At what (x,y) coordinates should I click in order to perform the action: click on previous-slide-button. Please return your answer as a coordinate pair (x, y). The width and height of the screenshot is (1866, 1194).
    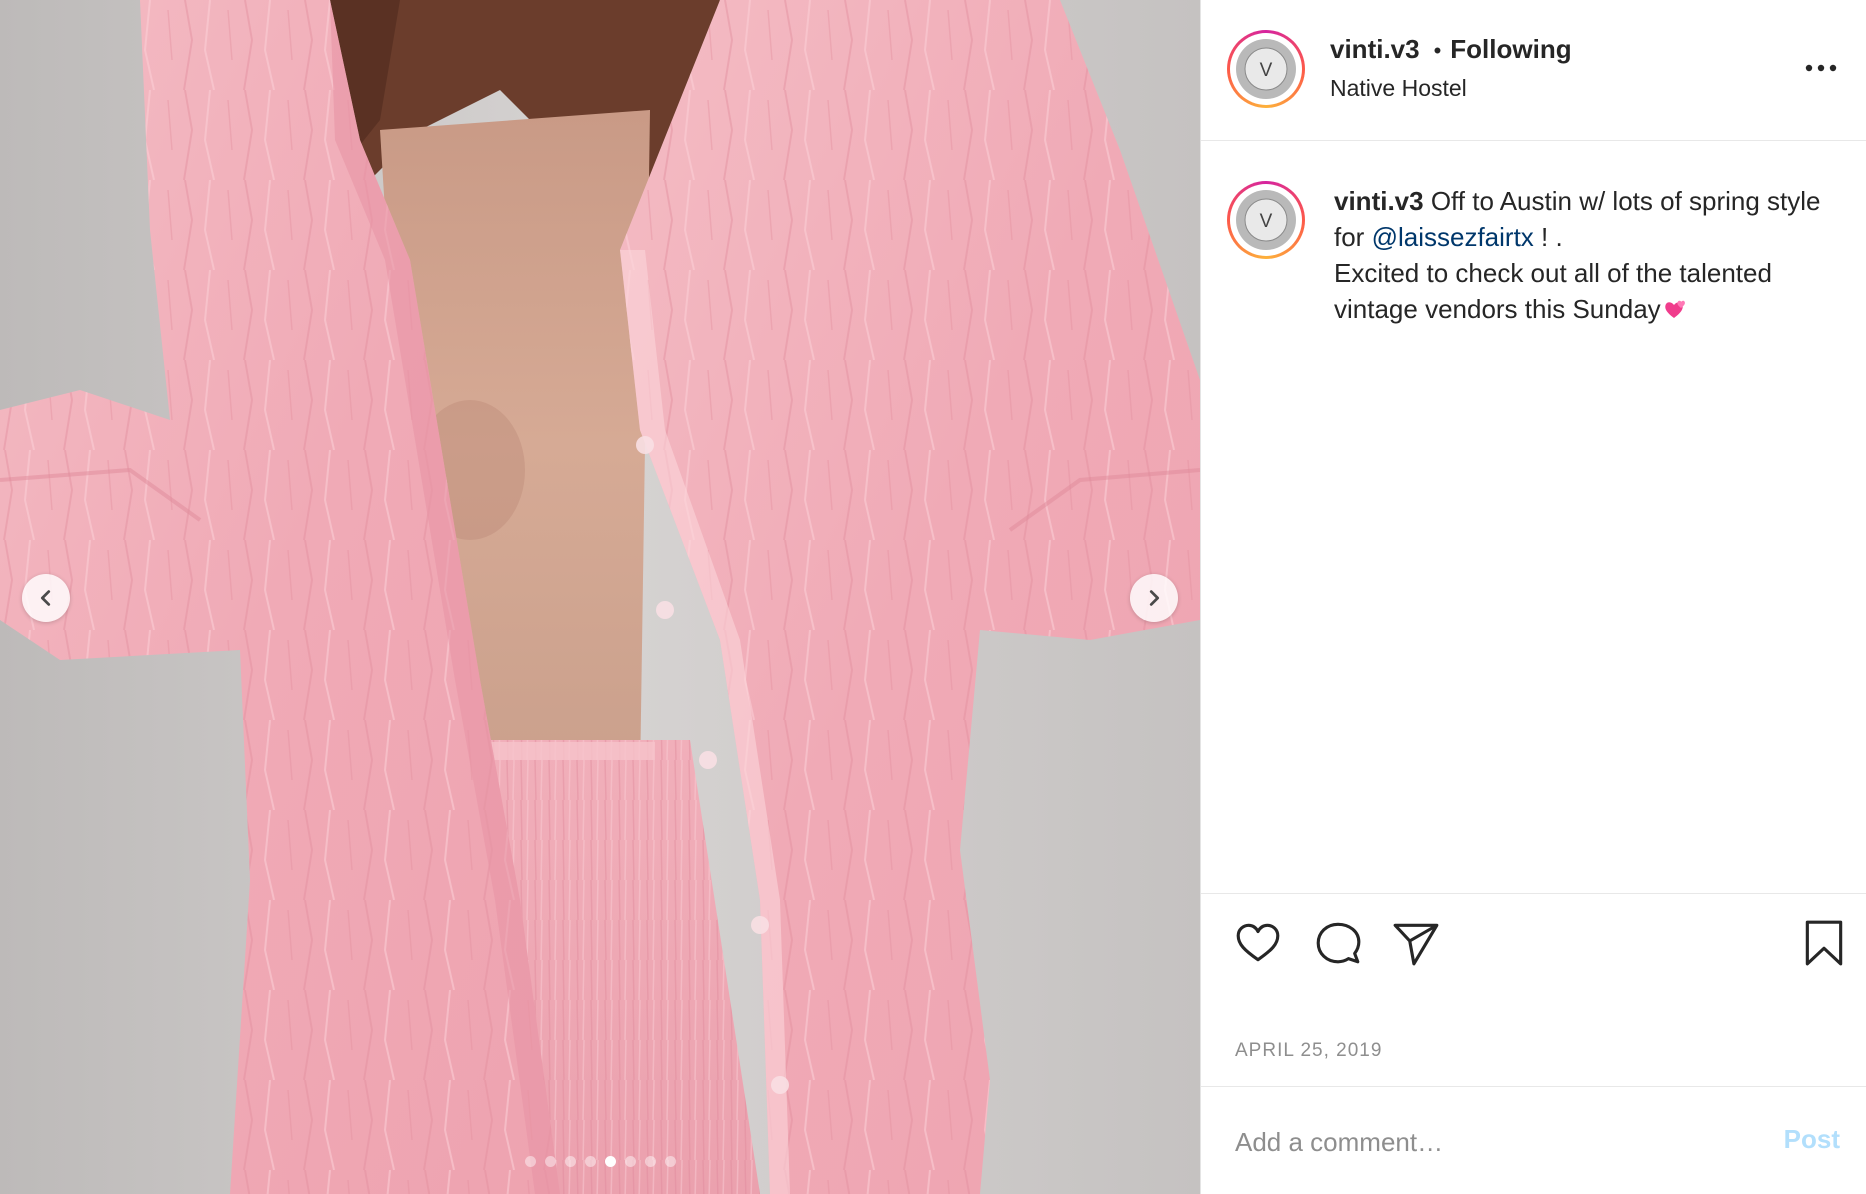
    Looking at the image, I should click on (46, 598).